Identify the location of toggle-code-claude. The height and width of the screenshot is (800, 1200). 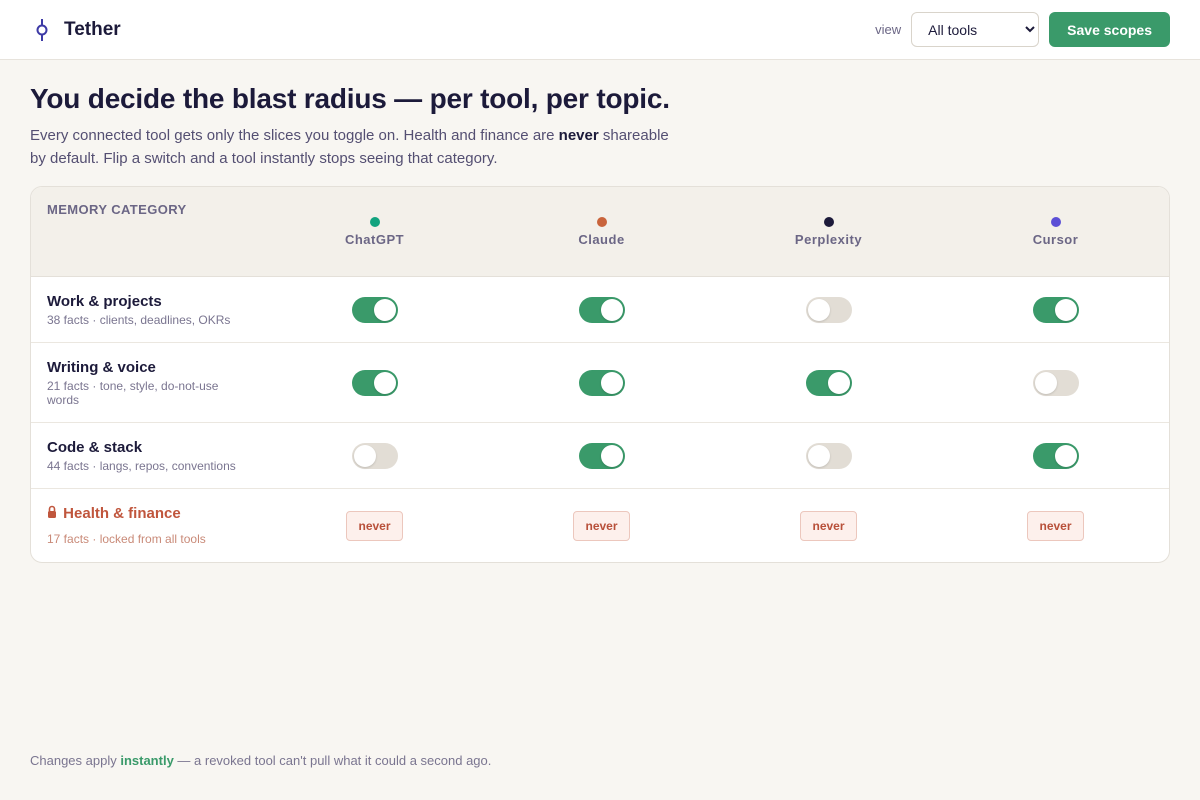
(601, 455).